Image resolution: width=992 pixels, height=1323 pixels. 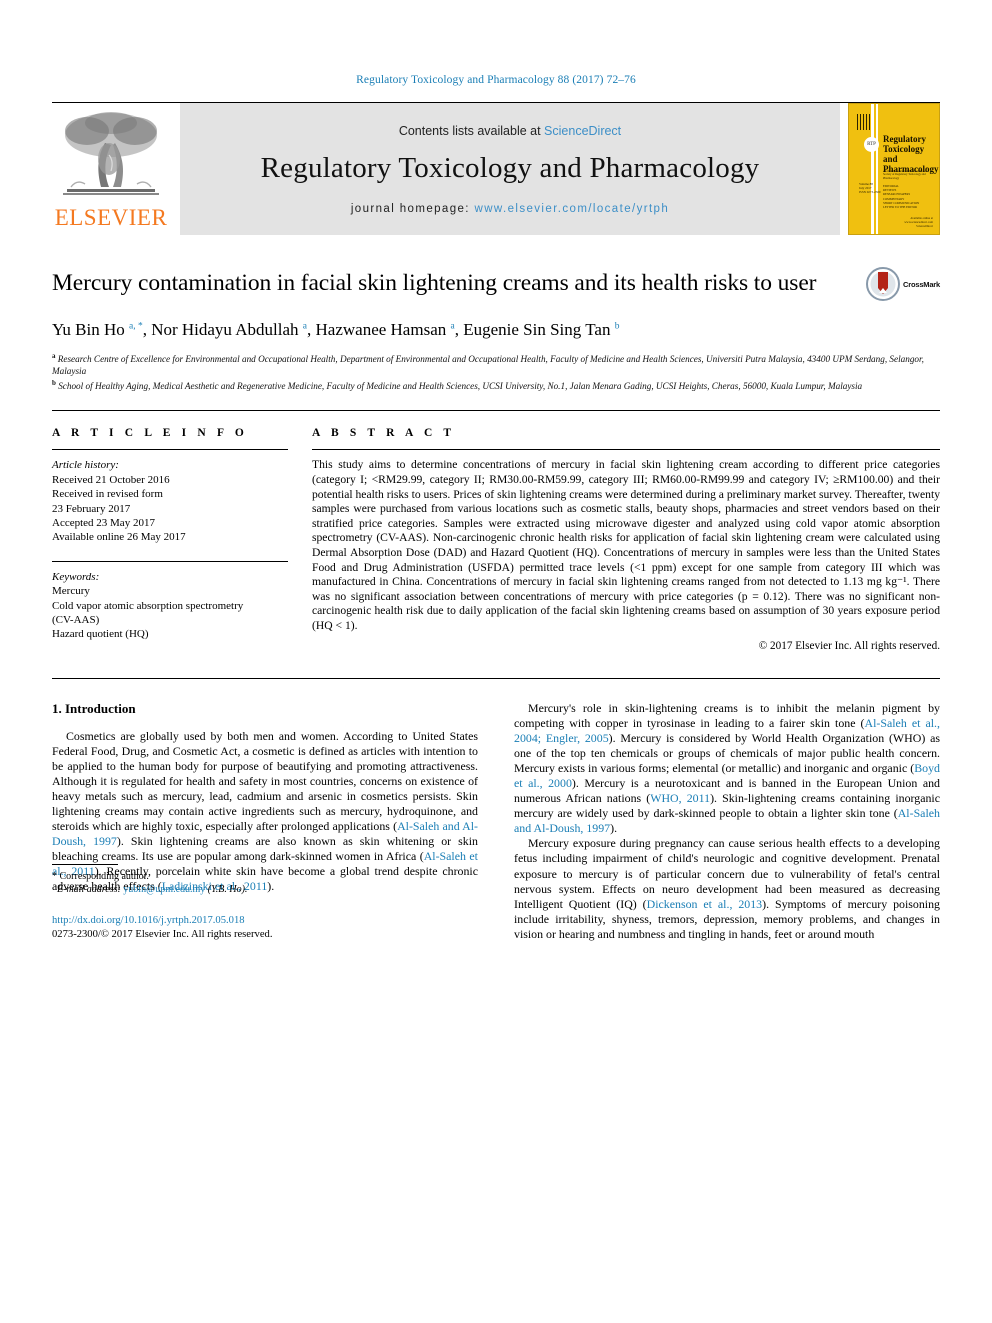 What do you see at coordinates (883, 284) in the screenshot?
I see `crossmark-icon` at bounding box center [883, 284].